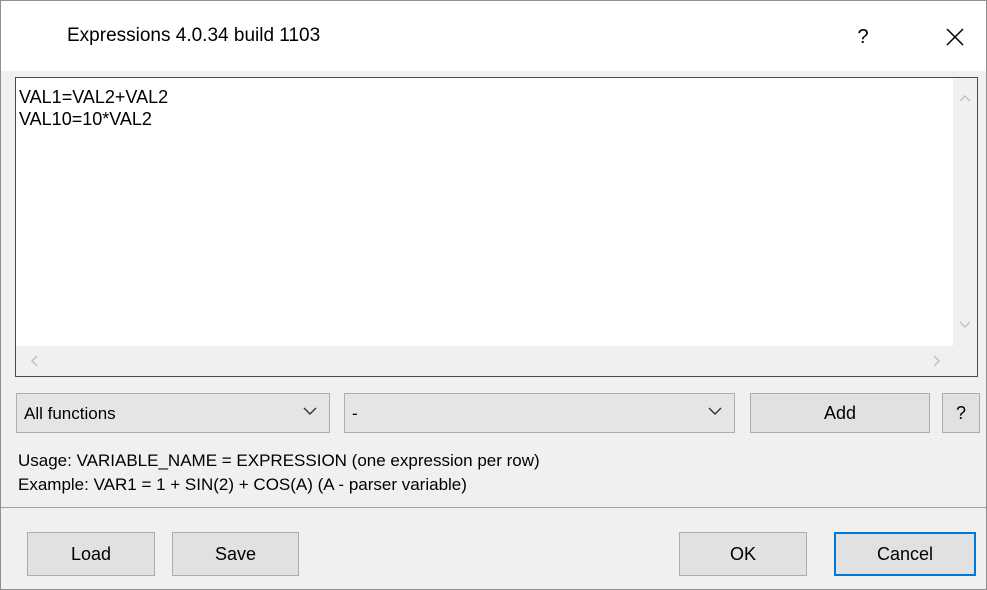 The width and height of the screenshot is (987, 590). Describe the element at coordinates (85, 119) in the screenshot. I see `expression-line: VAL10=10*VAL2` at that location.